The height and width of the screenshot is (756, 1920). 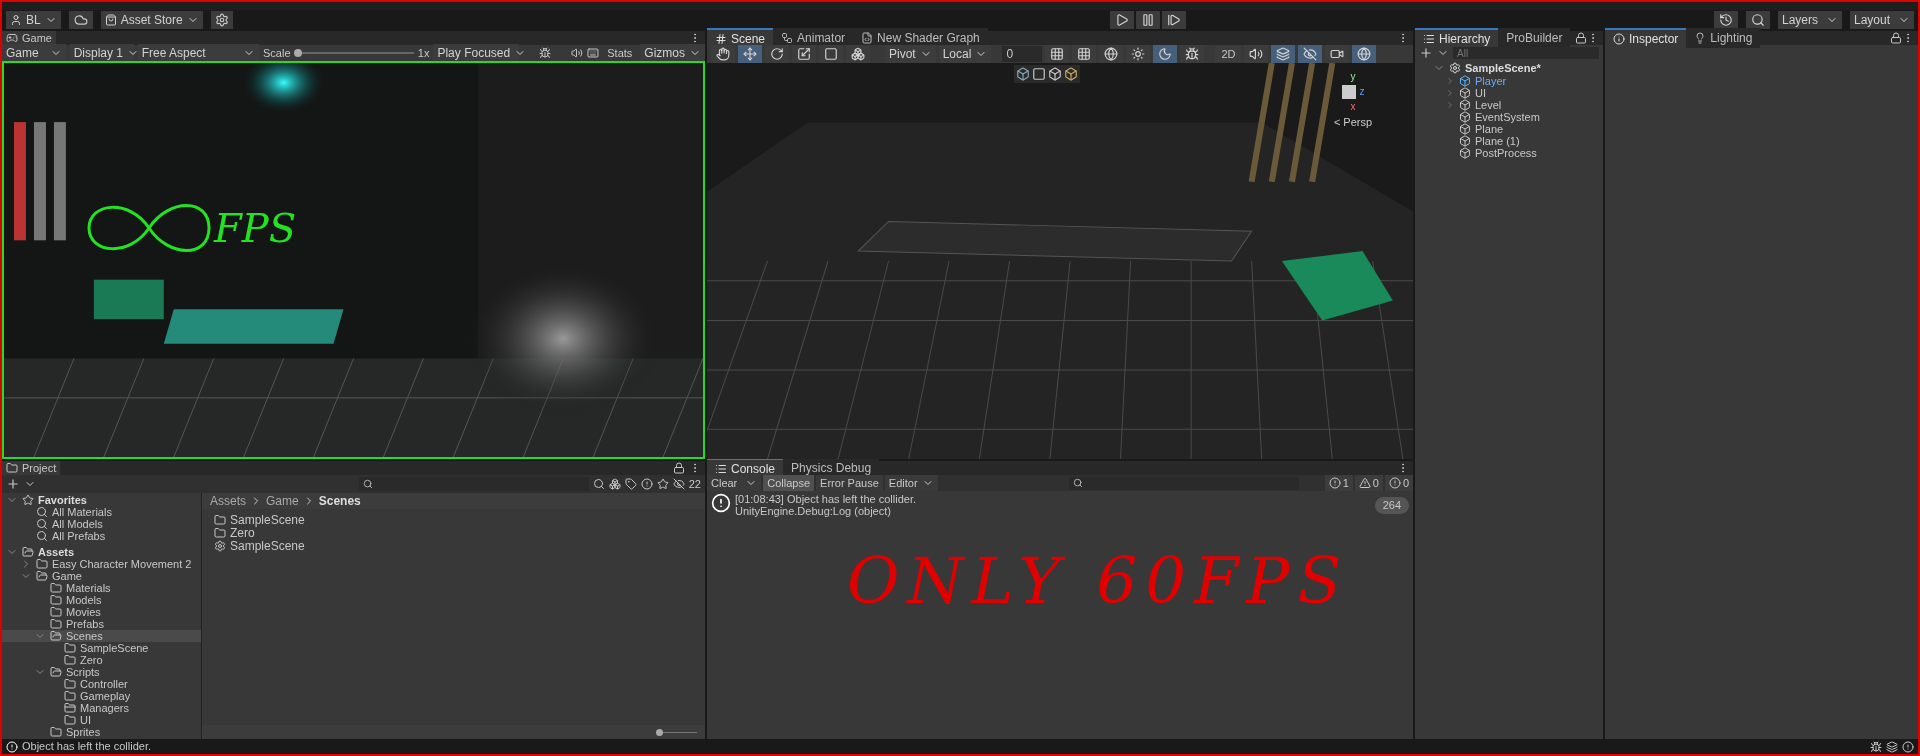 I want to click on panel-tab: Project, so click(x=31, y=468).